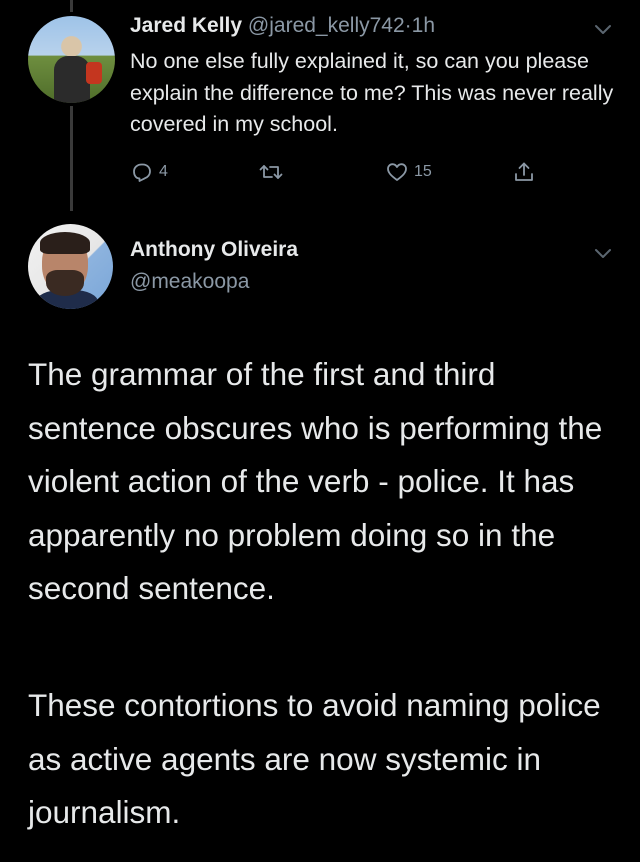  I want to click on avatar-figure, so click(72, 79).